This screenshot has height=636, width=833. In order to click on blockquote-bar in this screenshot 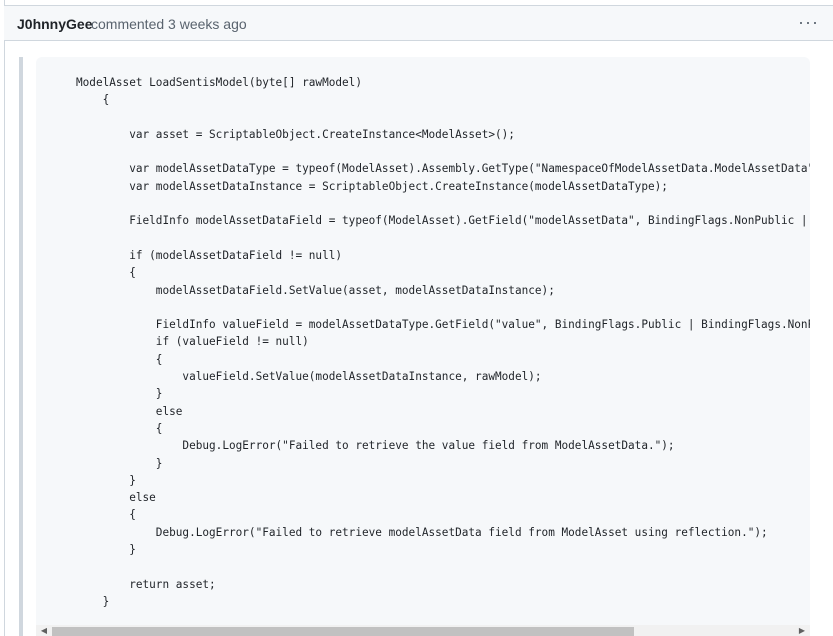, I will do `click(21, 346)`.